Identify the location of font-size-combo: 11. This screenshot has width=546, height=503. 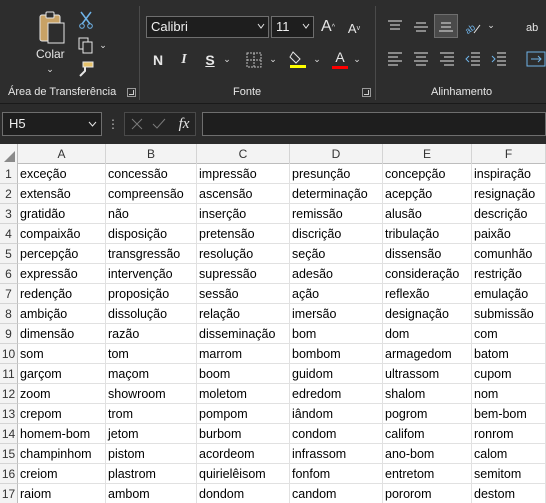
(292, 27).